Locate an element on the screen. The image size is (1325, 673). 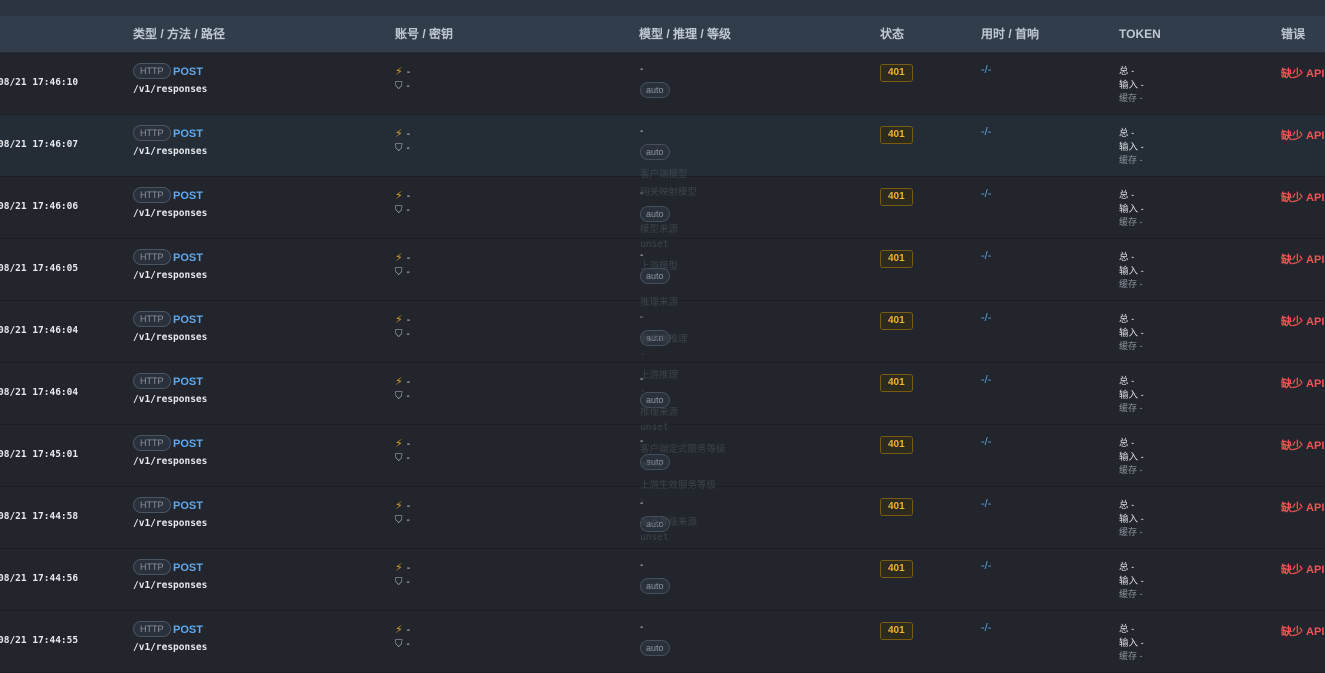
tooltip-line: 模型来源 is located at coordinates (659, 229).